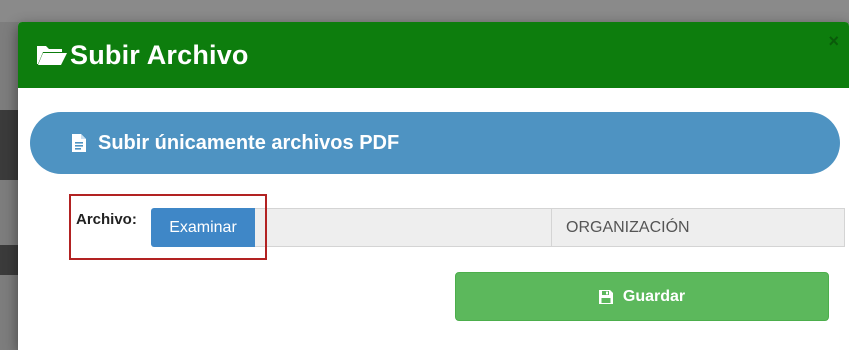 The width and height of the screenshot is (849, 350). What do you see at coordinates (106, 219) in the screenshot?
I see `file-label: Archivo:` at bounding box center [106, 219].